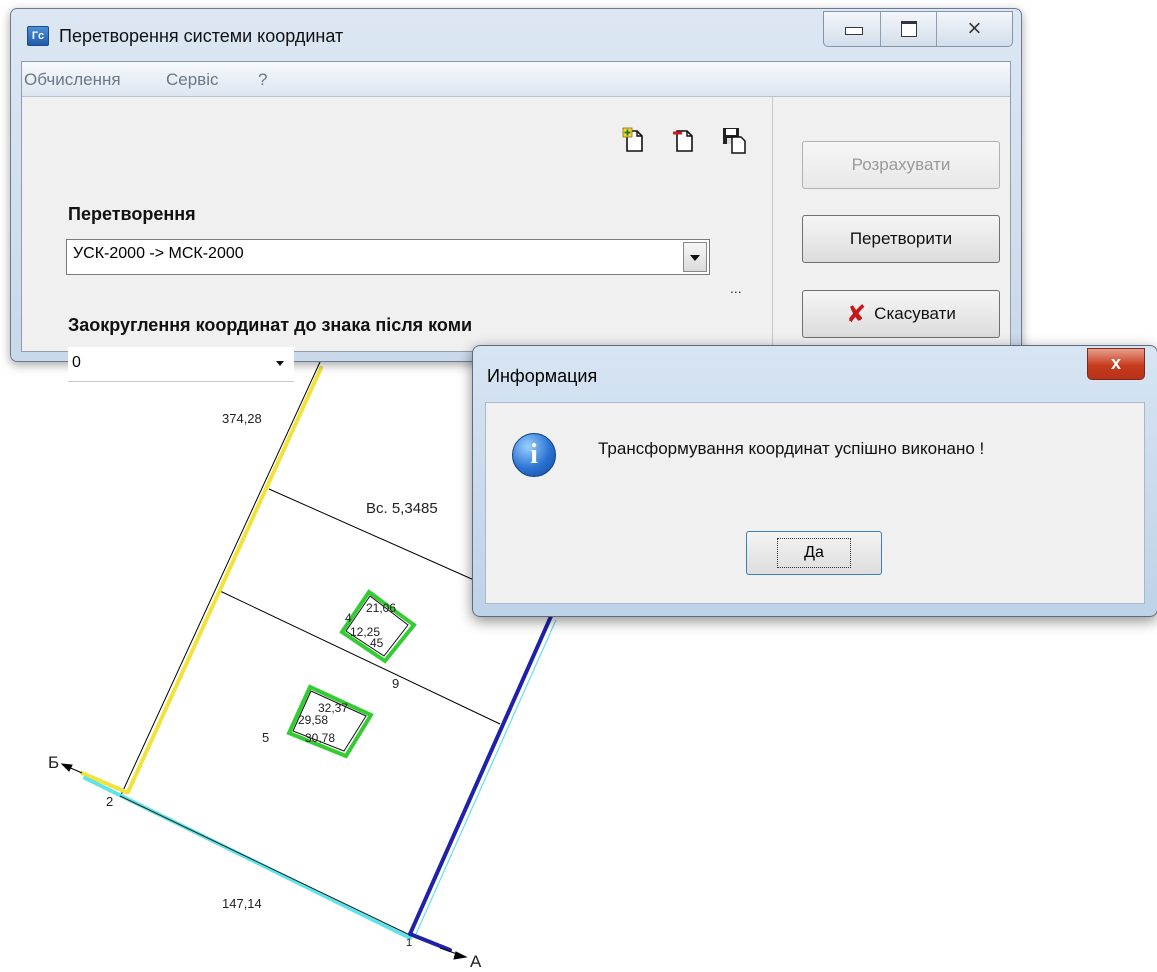  I want to click on label-plot1-d: 45, so click(377, 643).